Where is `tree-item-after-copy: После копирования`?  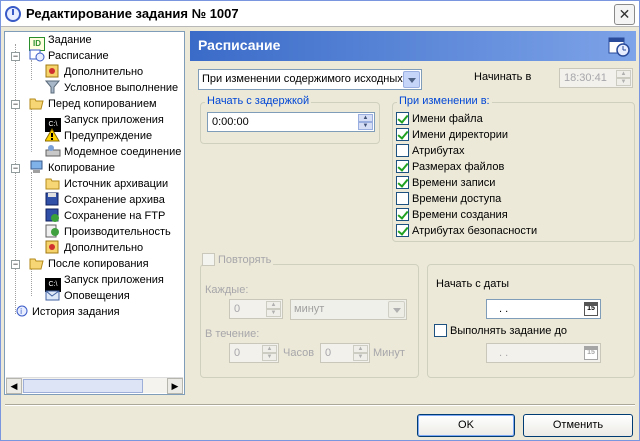 tree-item-after-copy: После копирования is located at coordinates (89, 264).